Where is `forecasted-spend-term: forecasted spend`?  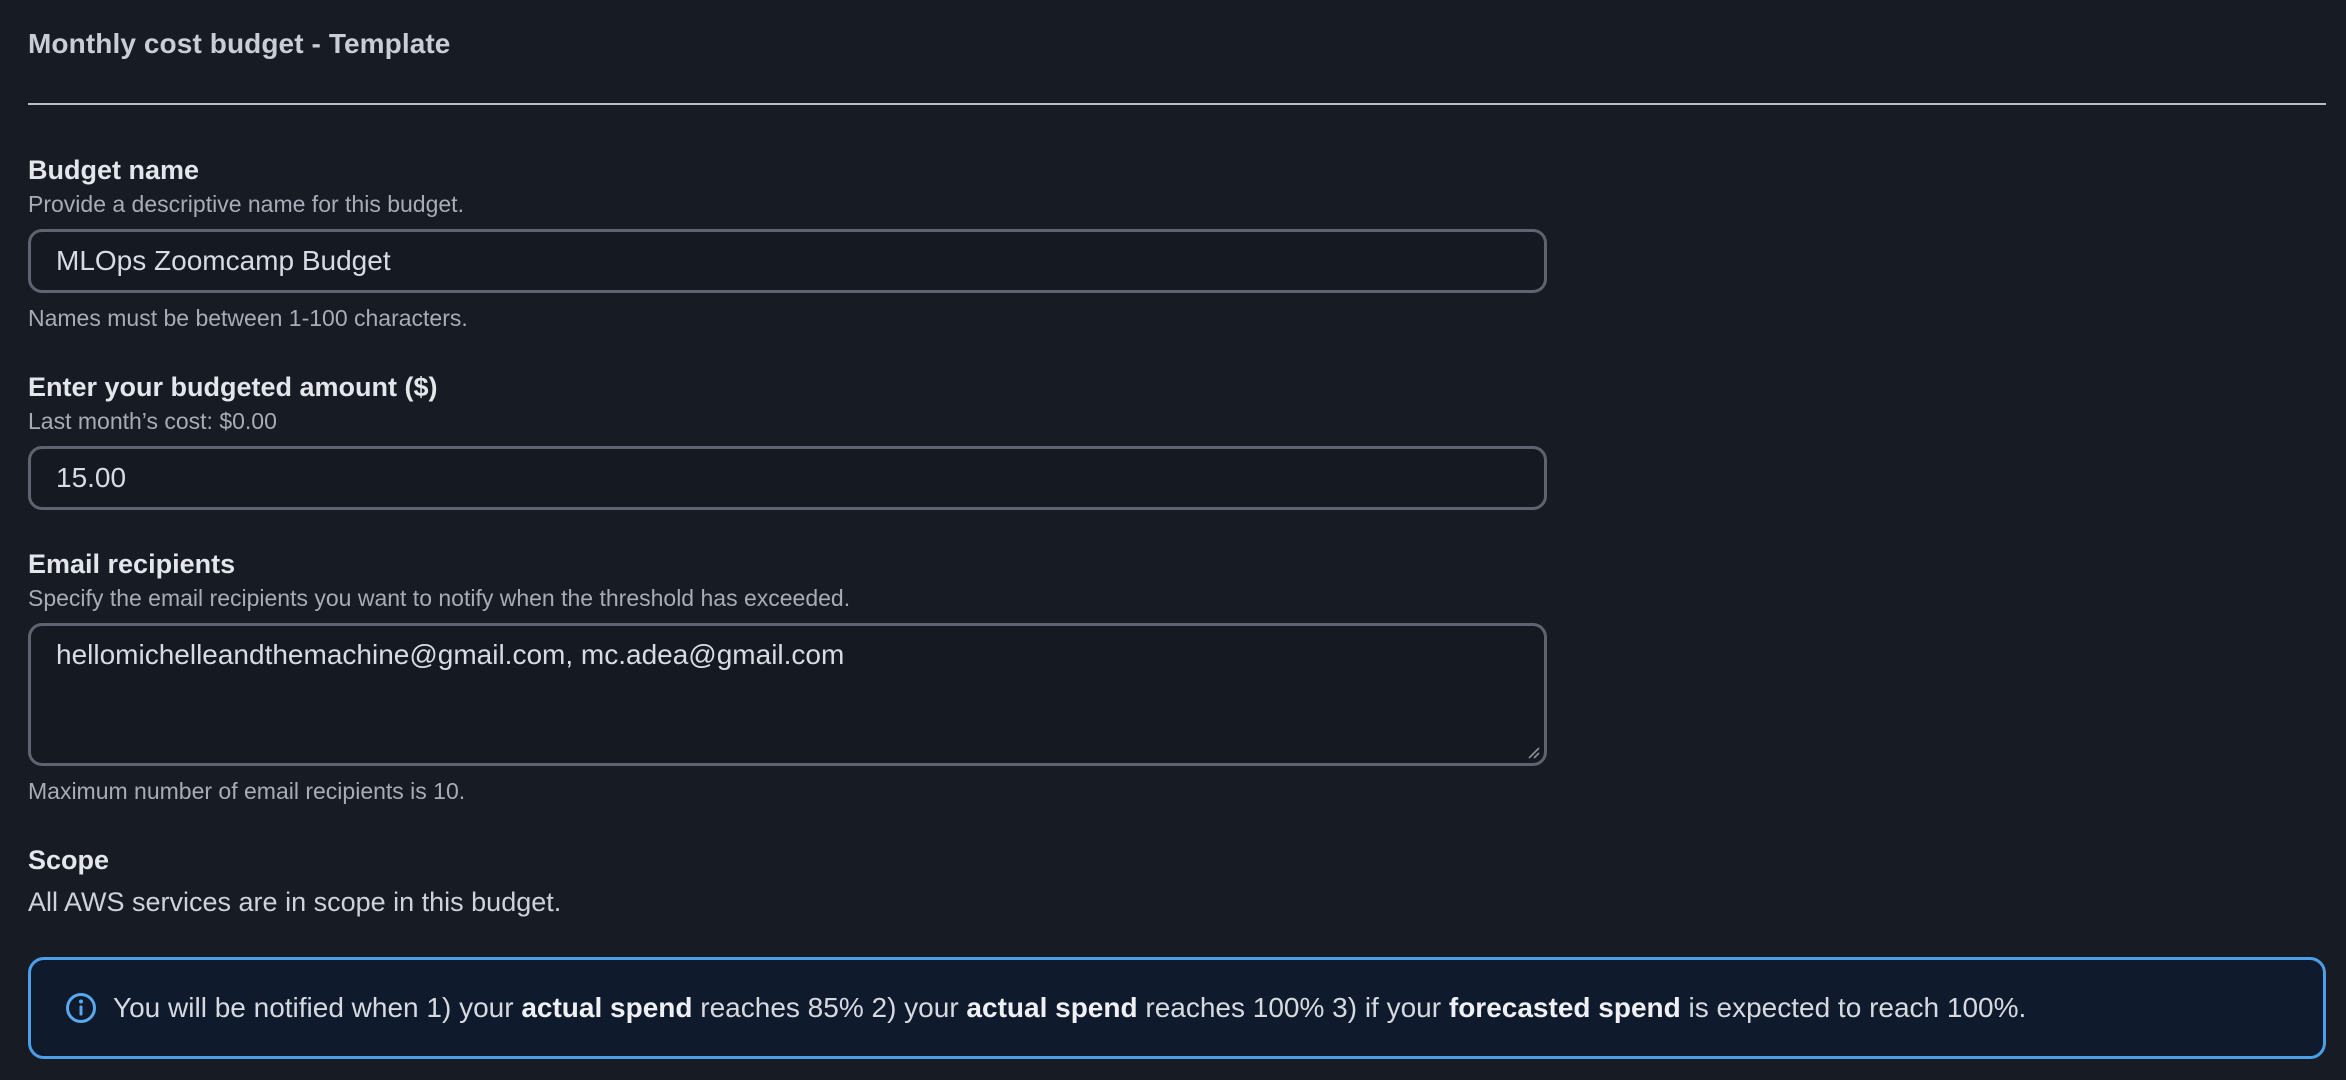 forecasted-spend-term: forecasted spend is located at coordinates (1564, 1007).